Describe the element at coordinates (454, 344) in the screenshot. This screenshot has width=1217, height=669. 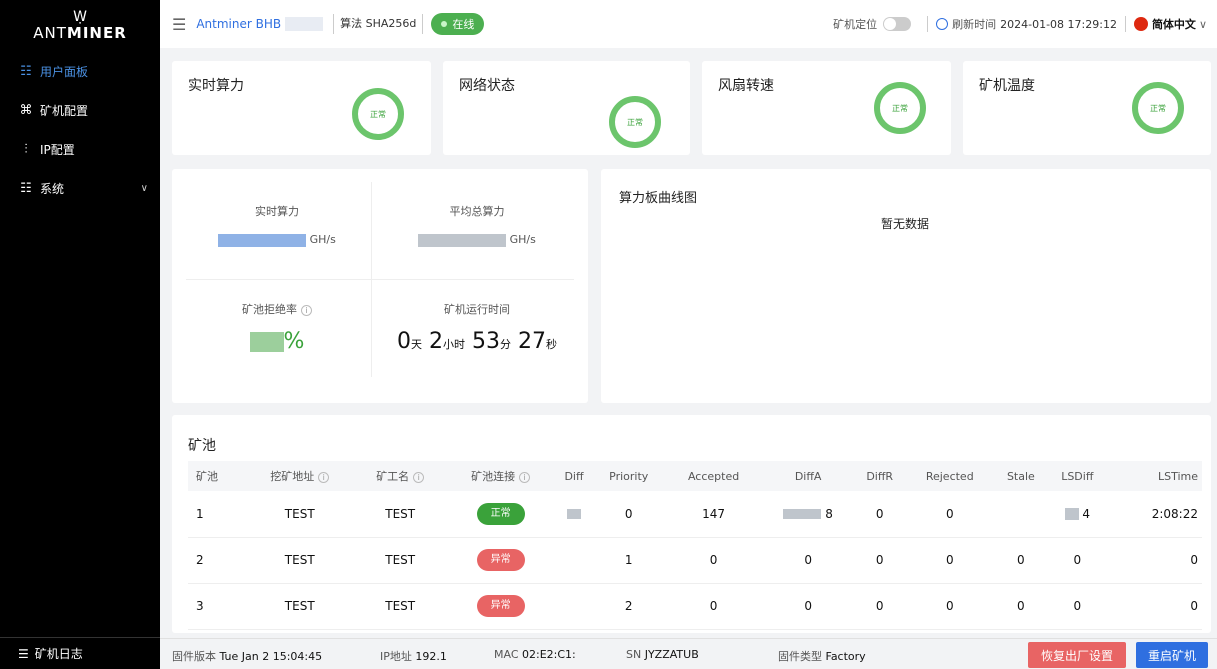
I see `runtime-hours-unit: 小时` at that location.